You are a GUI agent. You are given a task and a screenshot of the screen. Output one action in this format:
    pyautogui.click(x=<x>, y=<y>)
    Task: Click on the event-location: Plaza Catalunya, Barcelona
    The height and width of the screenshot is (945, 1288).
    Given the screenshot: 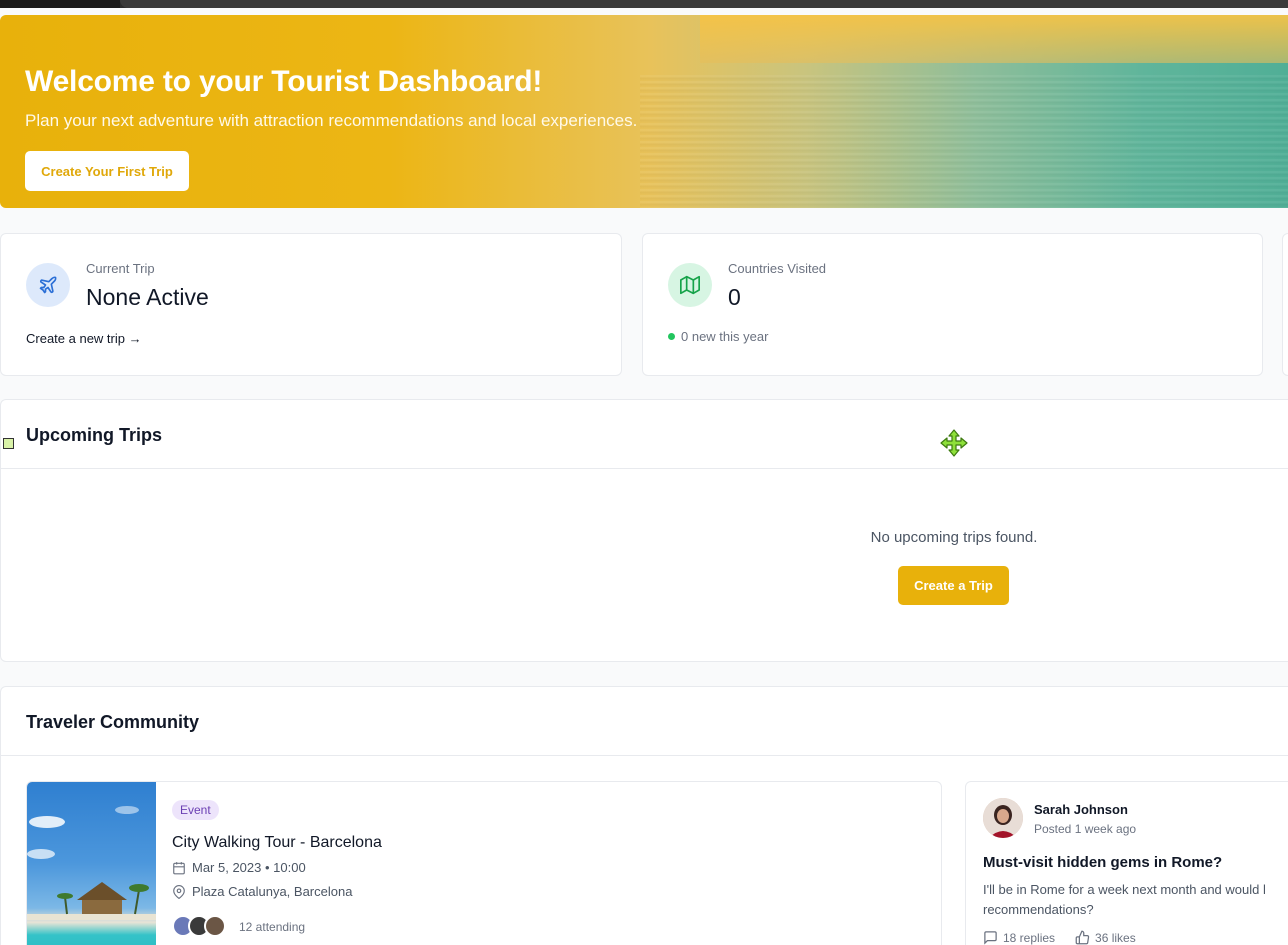 What is the action you would take?
    pyautogui.click(x=272, y=891)
    